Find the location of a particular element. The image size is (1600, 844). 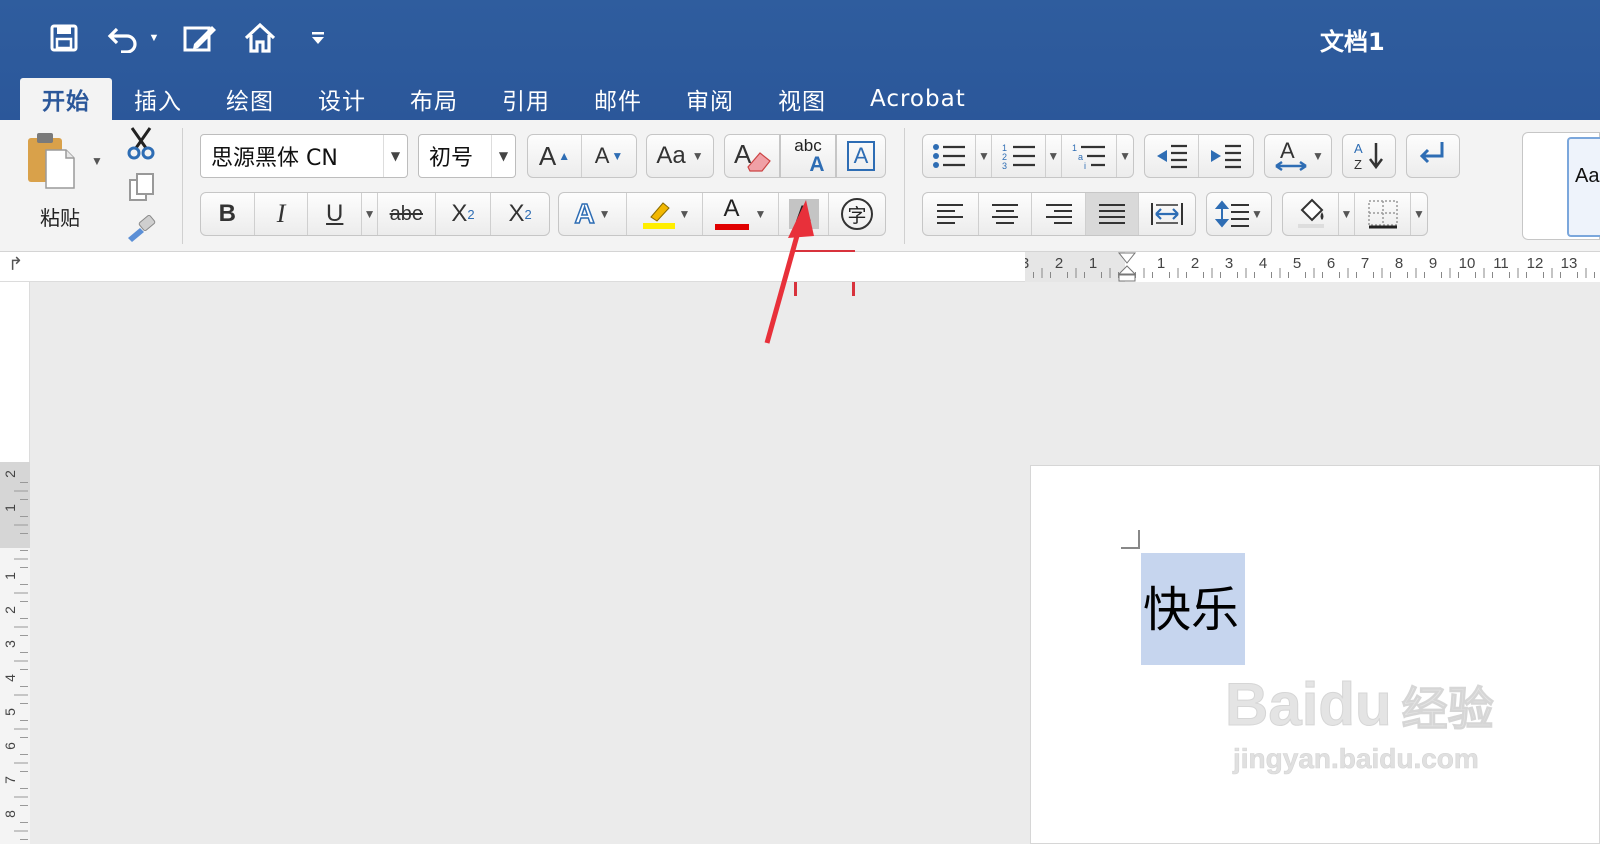

paste-icon is located at coordinates (52, 160).